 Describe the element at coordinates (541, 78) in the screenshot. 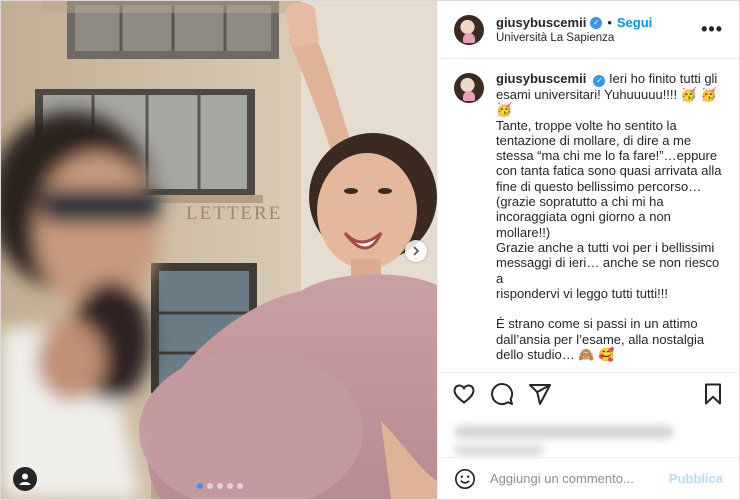

I see `caption-username: giusybuscemii` at that location.